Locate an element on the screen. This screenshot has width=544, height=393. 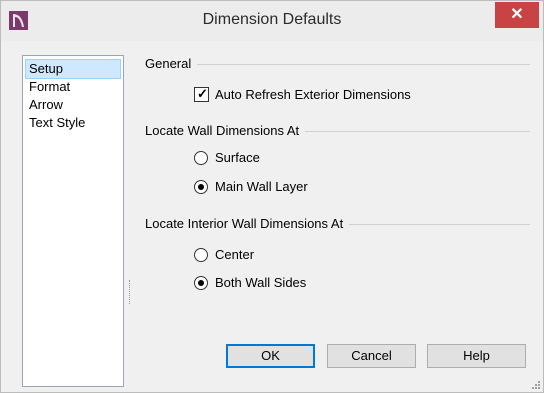
window-title: Dimension Defaults is located at coordinates (272, 19).